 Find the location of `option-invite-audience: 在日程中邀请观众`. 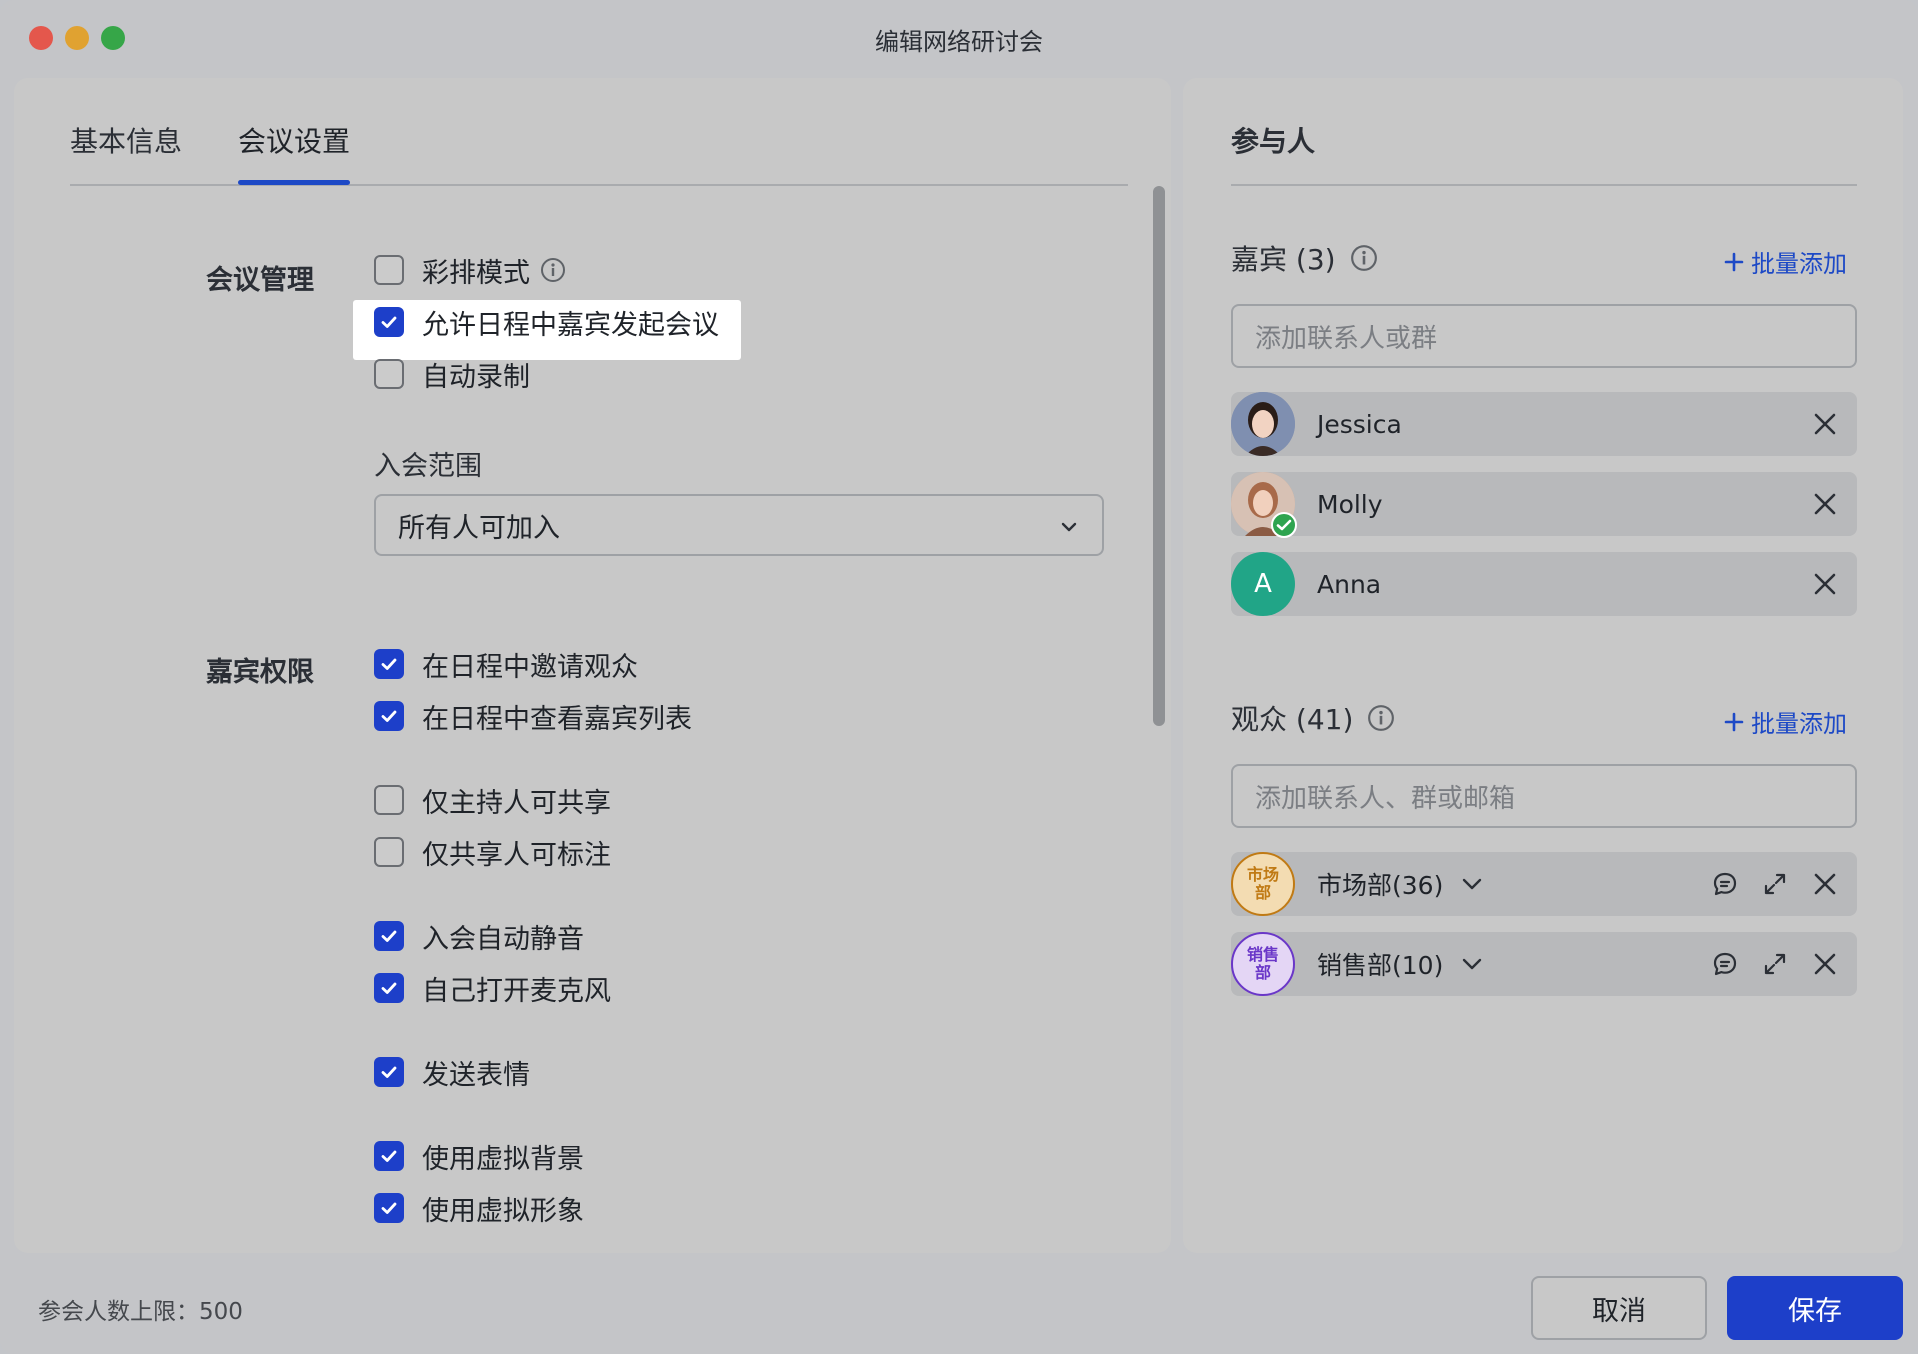

option-invite-audience: 在日程中邀请观众 is located at coordinates (506, 664).